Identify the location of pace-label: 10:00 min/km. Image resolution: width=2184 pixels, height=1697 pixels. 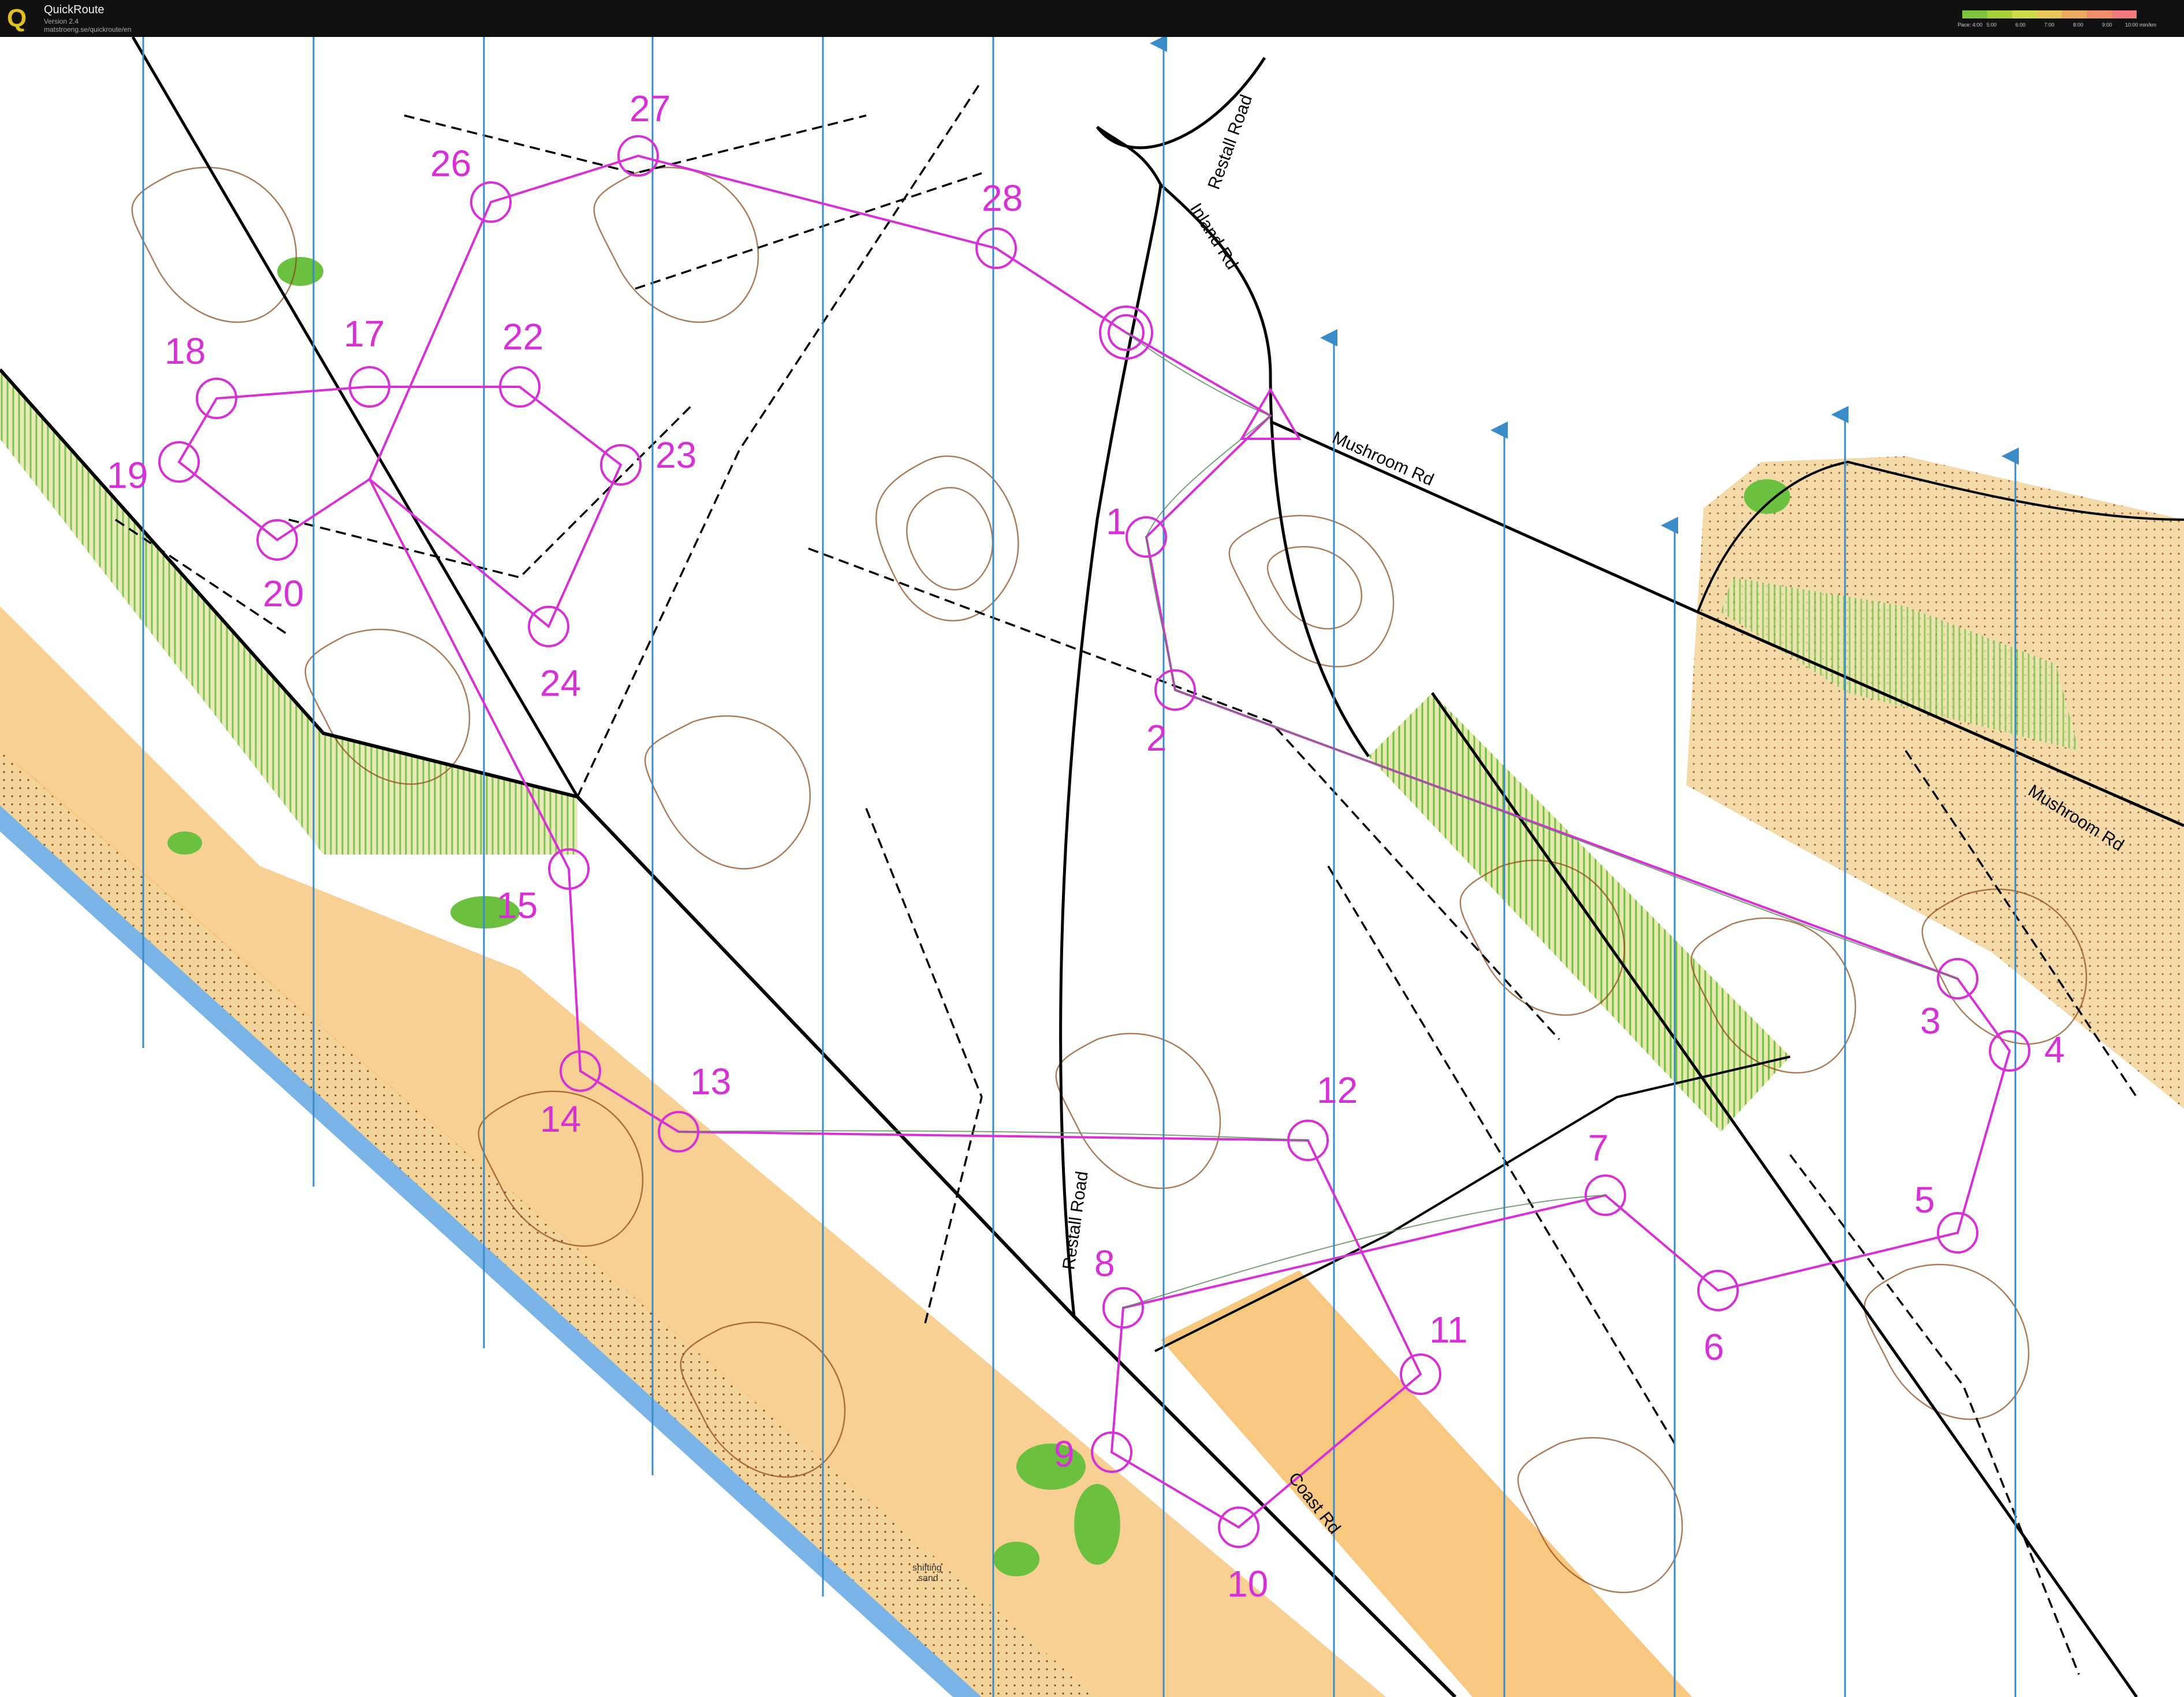
(2141, 25).